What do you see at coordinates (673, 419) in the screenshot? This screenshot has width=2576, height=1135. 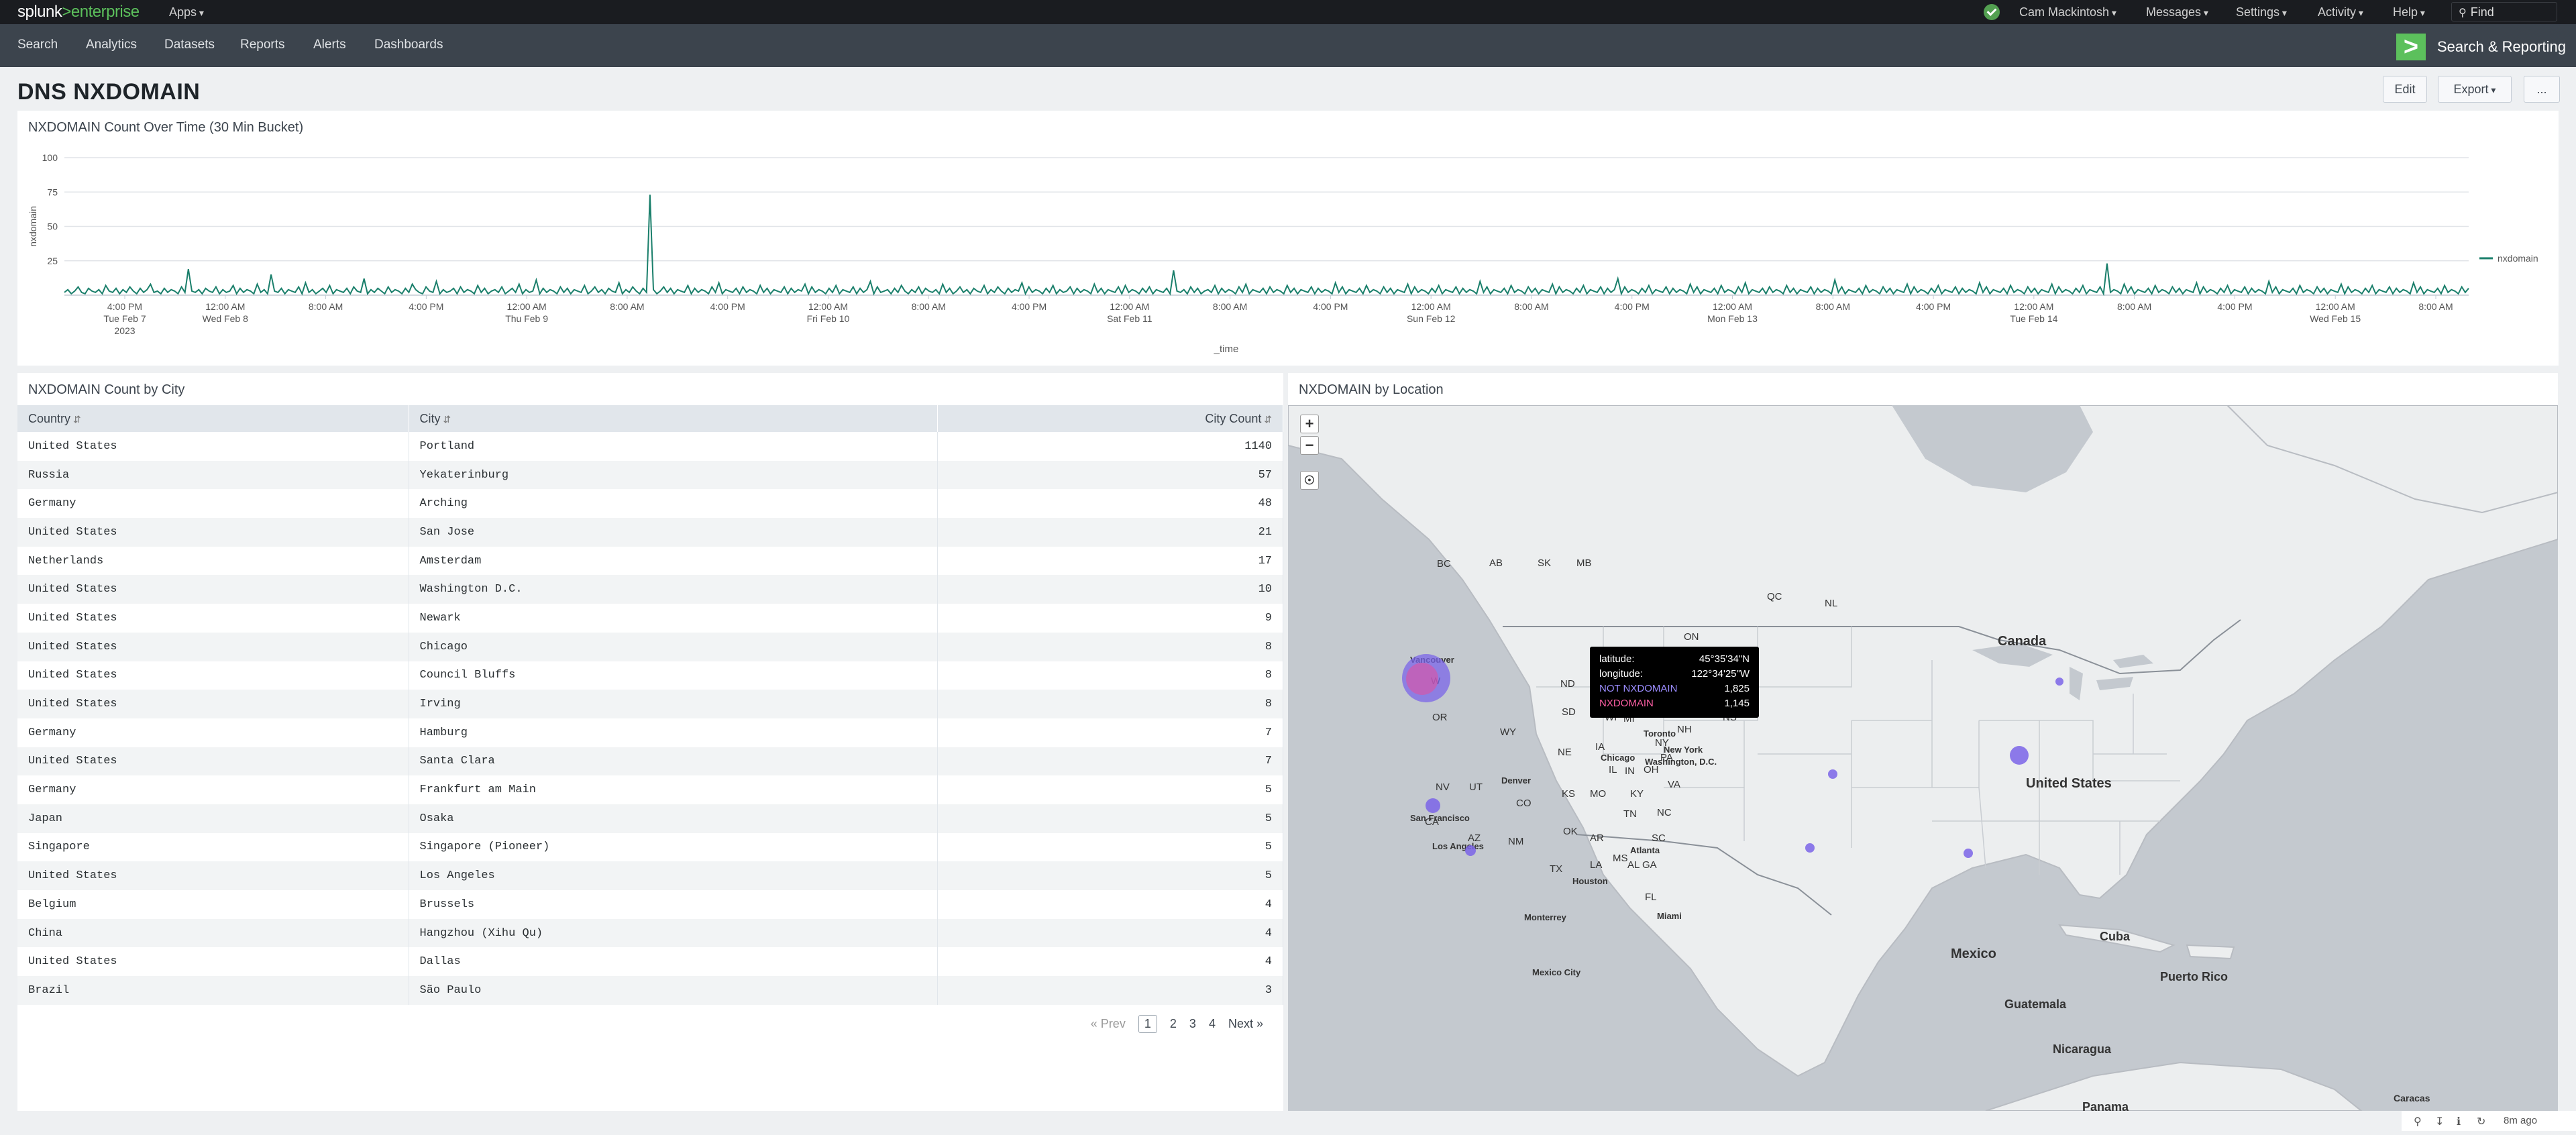 I see `column-header-city: City` at bounding box center [673, 419].